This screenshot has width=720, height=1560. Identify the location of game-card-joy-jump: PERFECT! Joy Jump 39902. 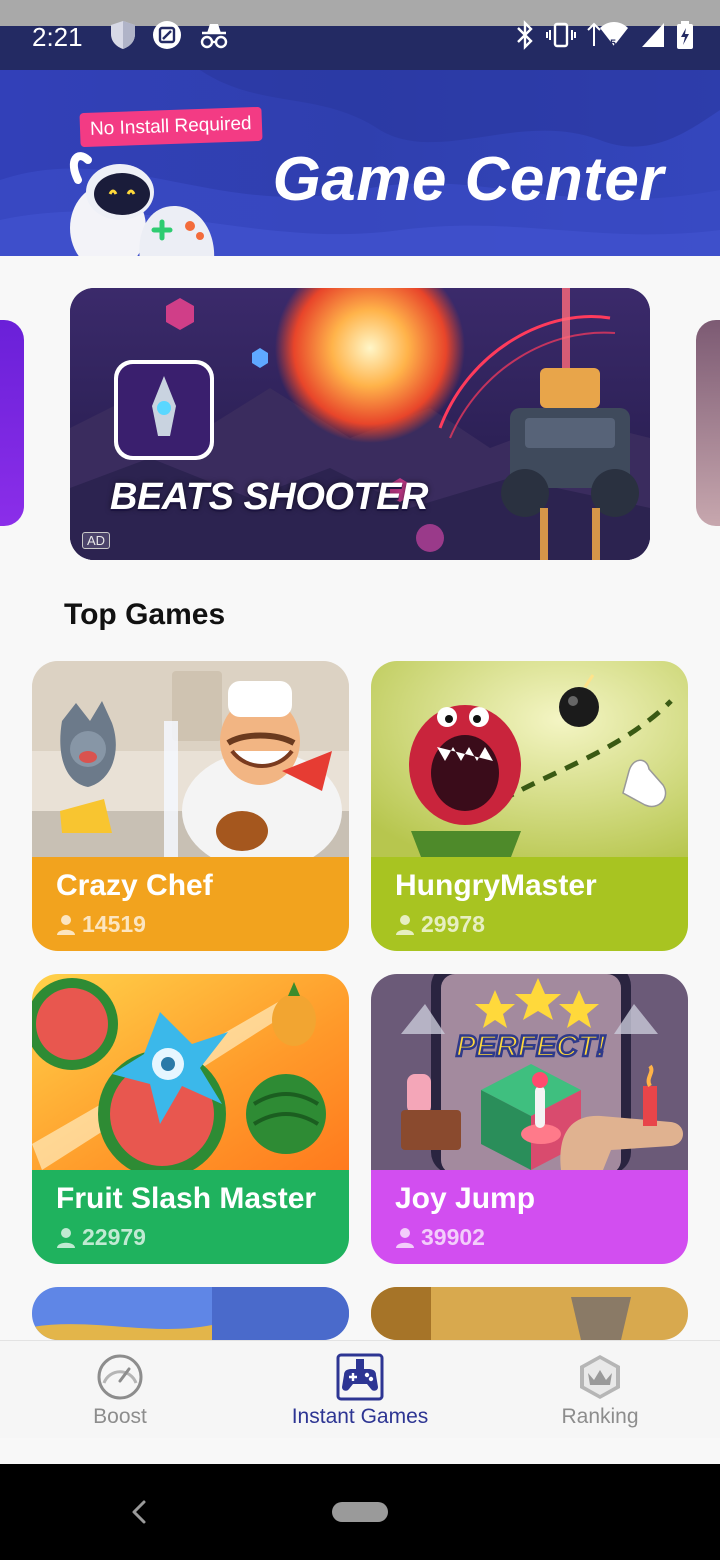
(529, 1119).